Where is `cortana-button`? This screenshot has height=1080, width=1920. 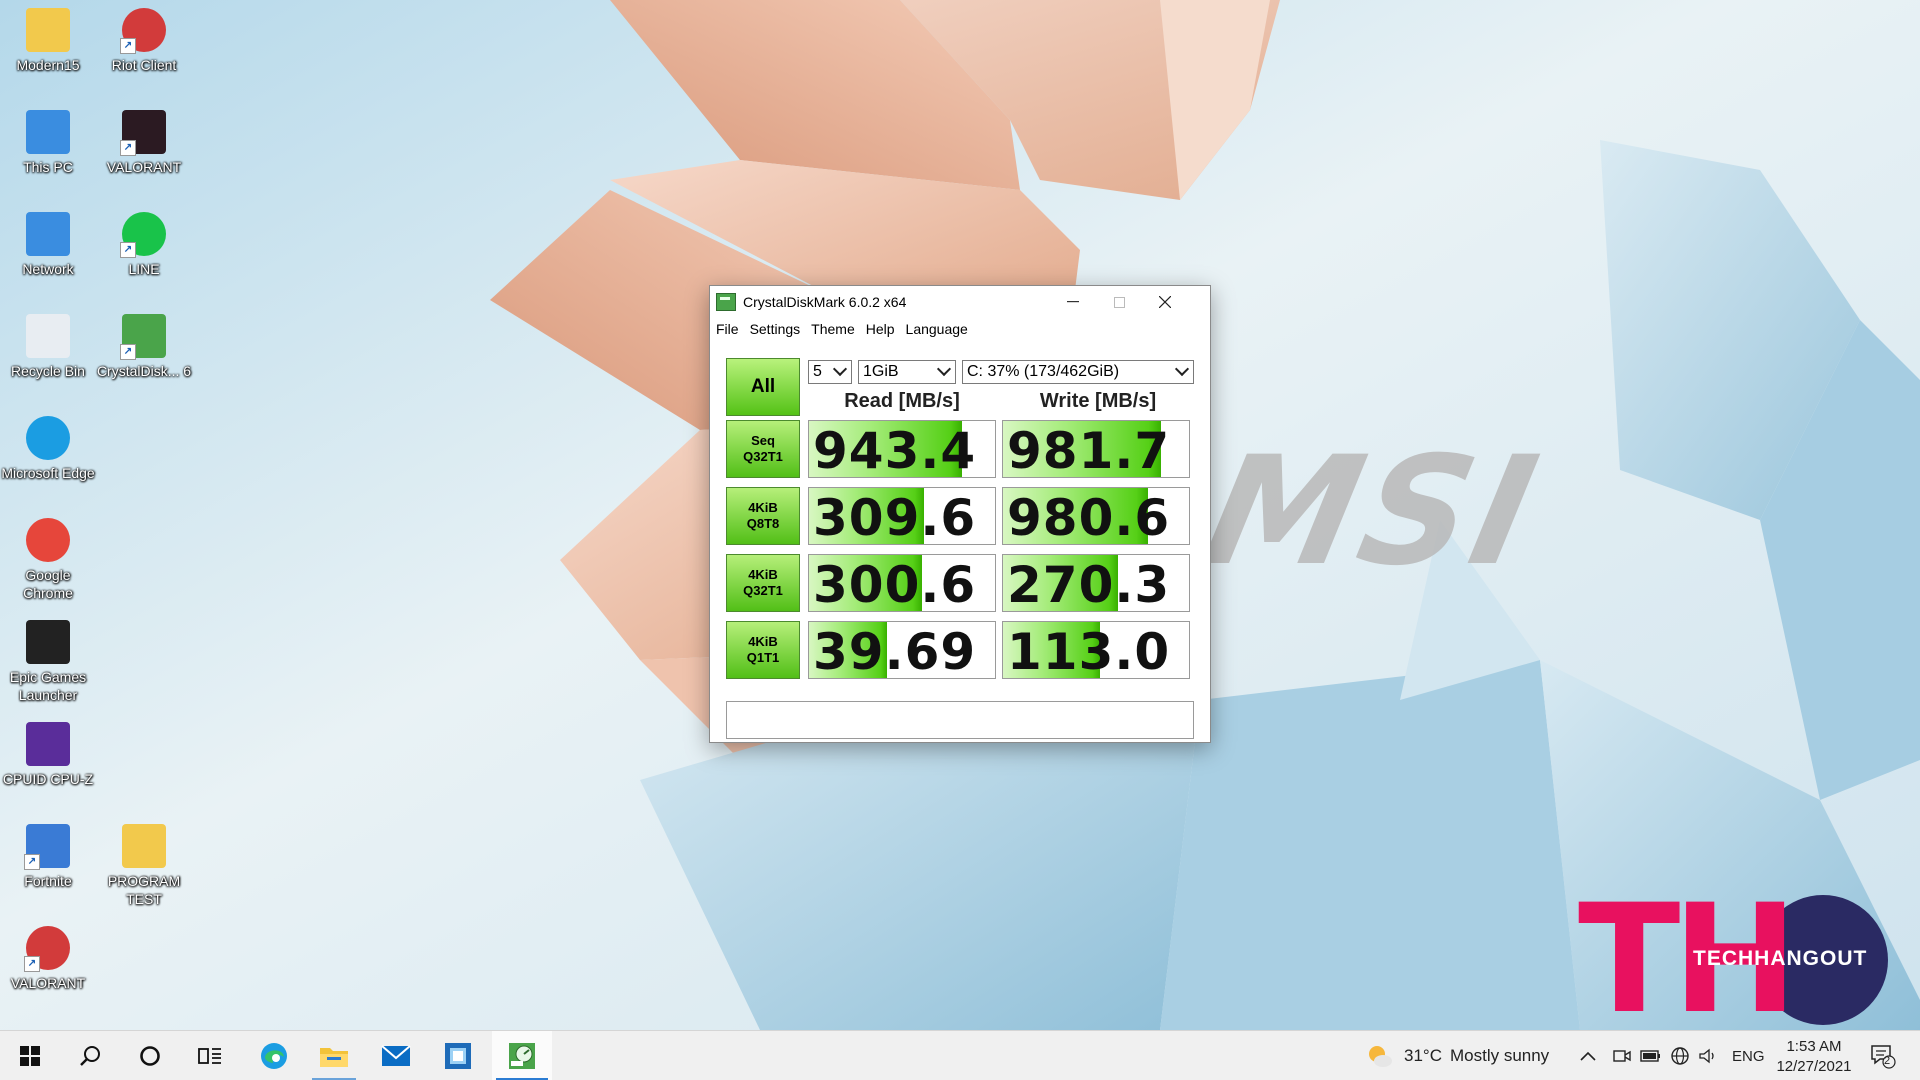 cortana-button is located at coordinates (150, 1055).